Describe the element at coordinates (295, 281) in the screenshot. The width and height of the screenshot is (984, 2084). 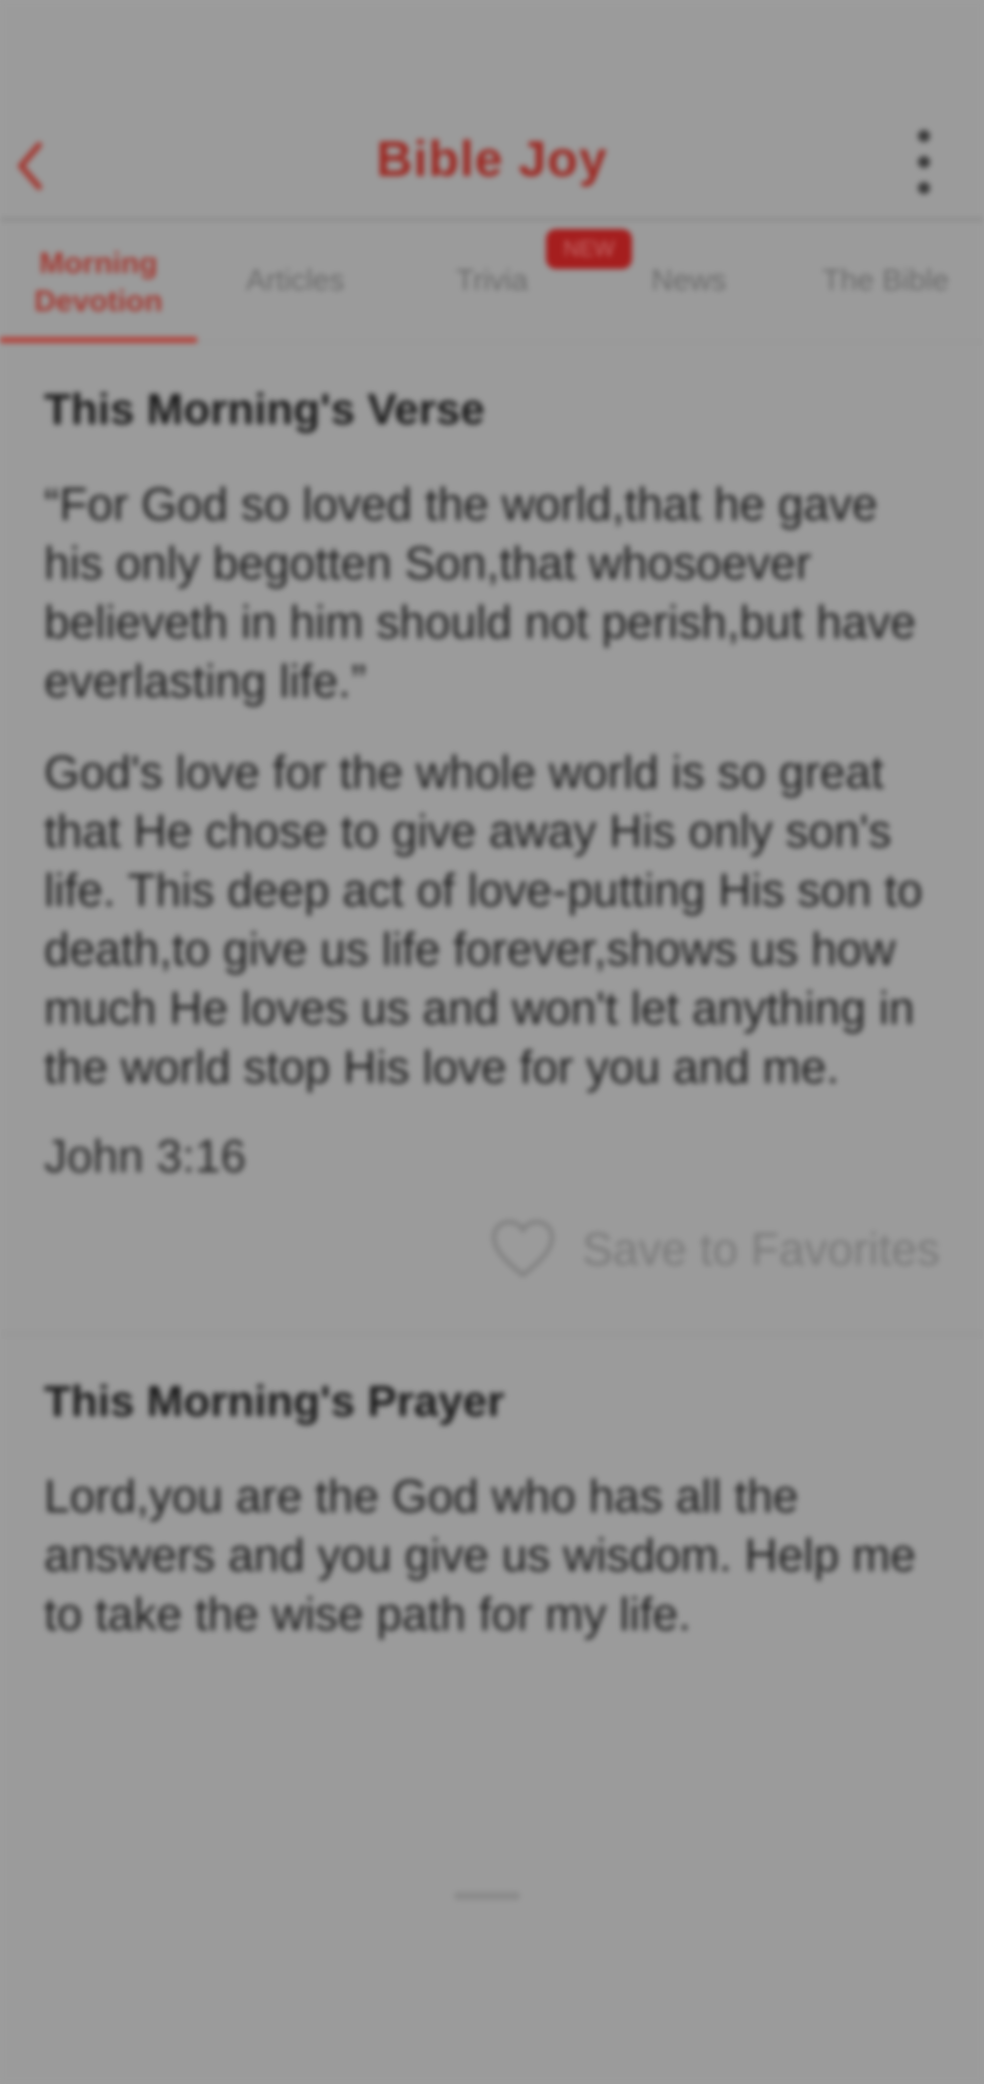
I see `tab-articles: Articles` at that location.